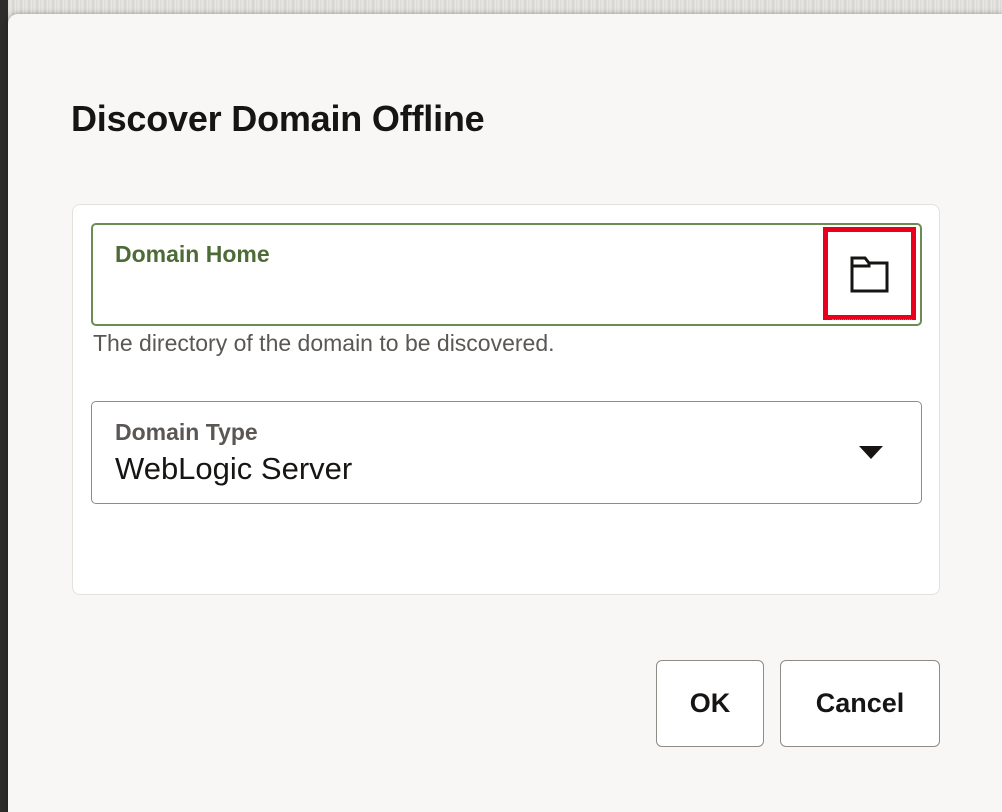 The width and height of the screenshot is (1002, 812). I want to click on ok-button: OK, so click(710, 703).